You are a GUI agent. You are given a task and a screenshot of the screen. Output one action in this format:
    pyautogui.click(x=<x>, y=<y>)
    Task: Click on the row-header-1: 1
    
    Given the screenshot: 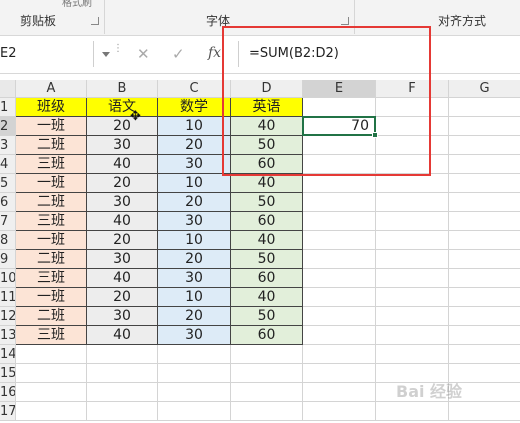 What is the action you would take?
    pyautogui.click(x=8, y=107)
    